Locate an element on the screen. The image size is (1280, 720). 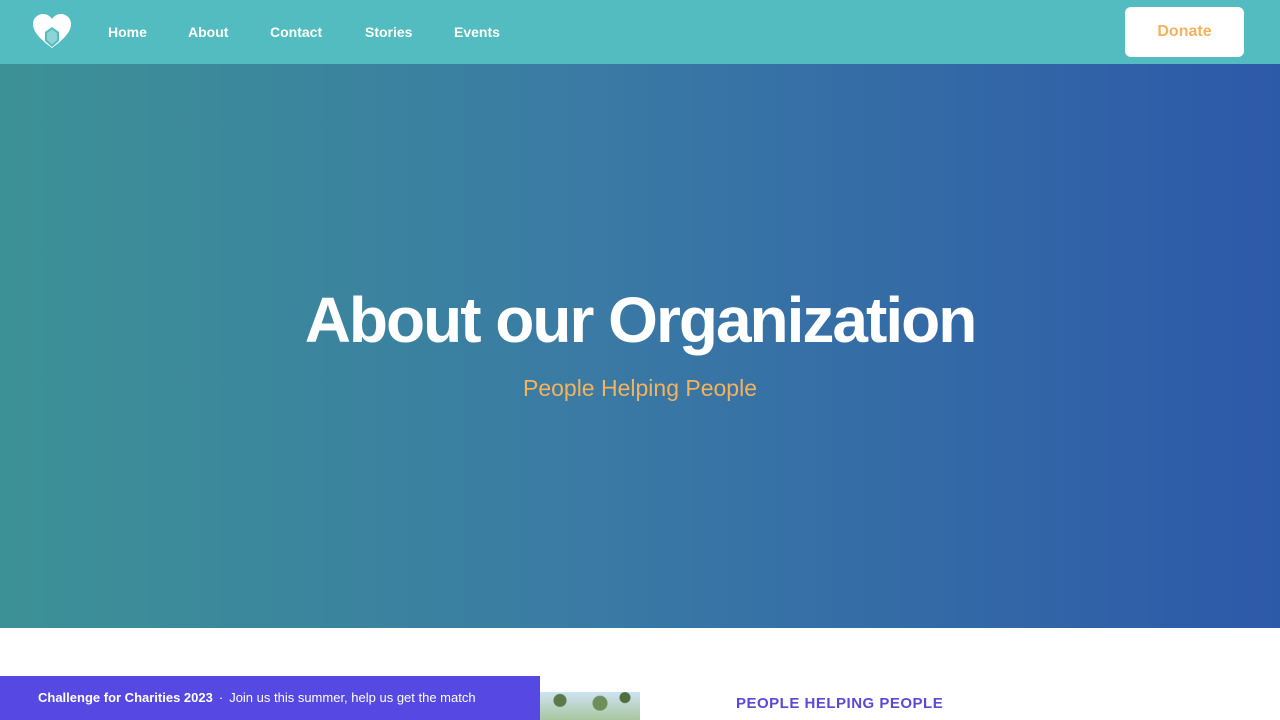
heart-hands-icon is located at coordinates (52, 32).